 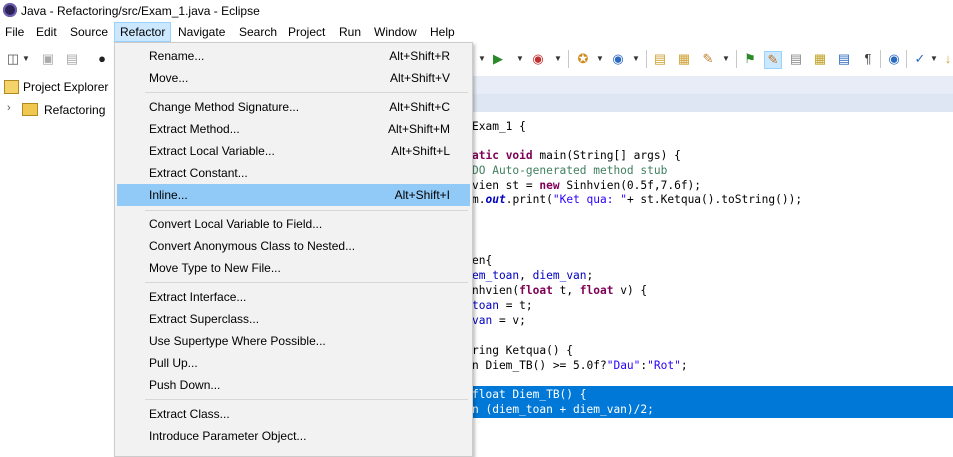 I want to click on menu-item-rename: Rename... Alt+Shift+R, so click(x=293, y=56).